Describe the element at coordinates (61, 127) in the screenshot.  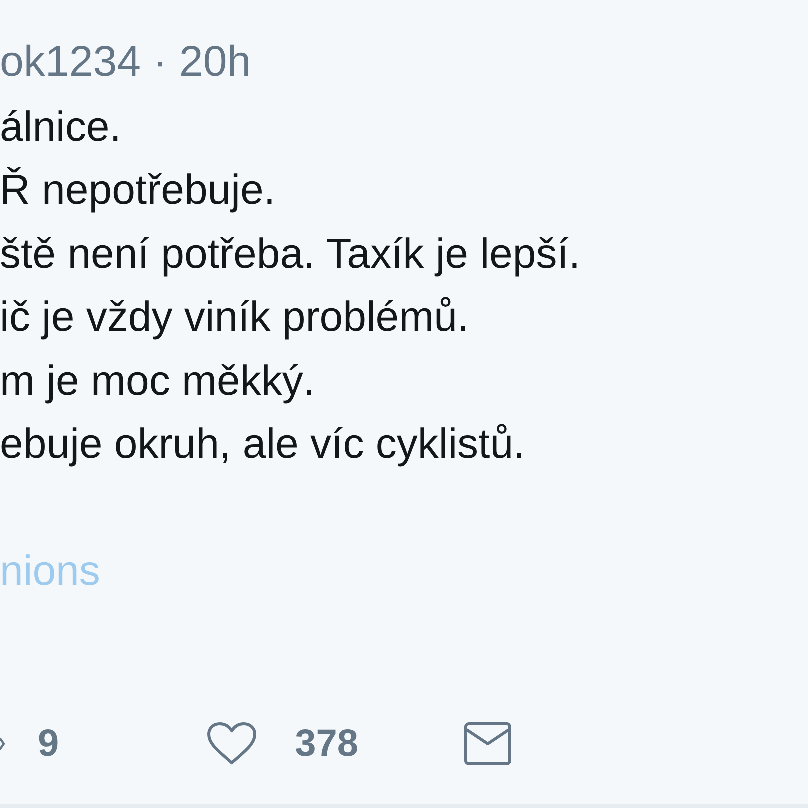
I see `tweet-text-line: álnice.` at that location.